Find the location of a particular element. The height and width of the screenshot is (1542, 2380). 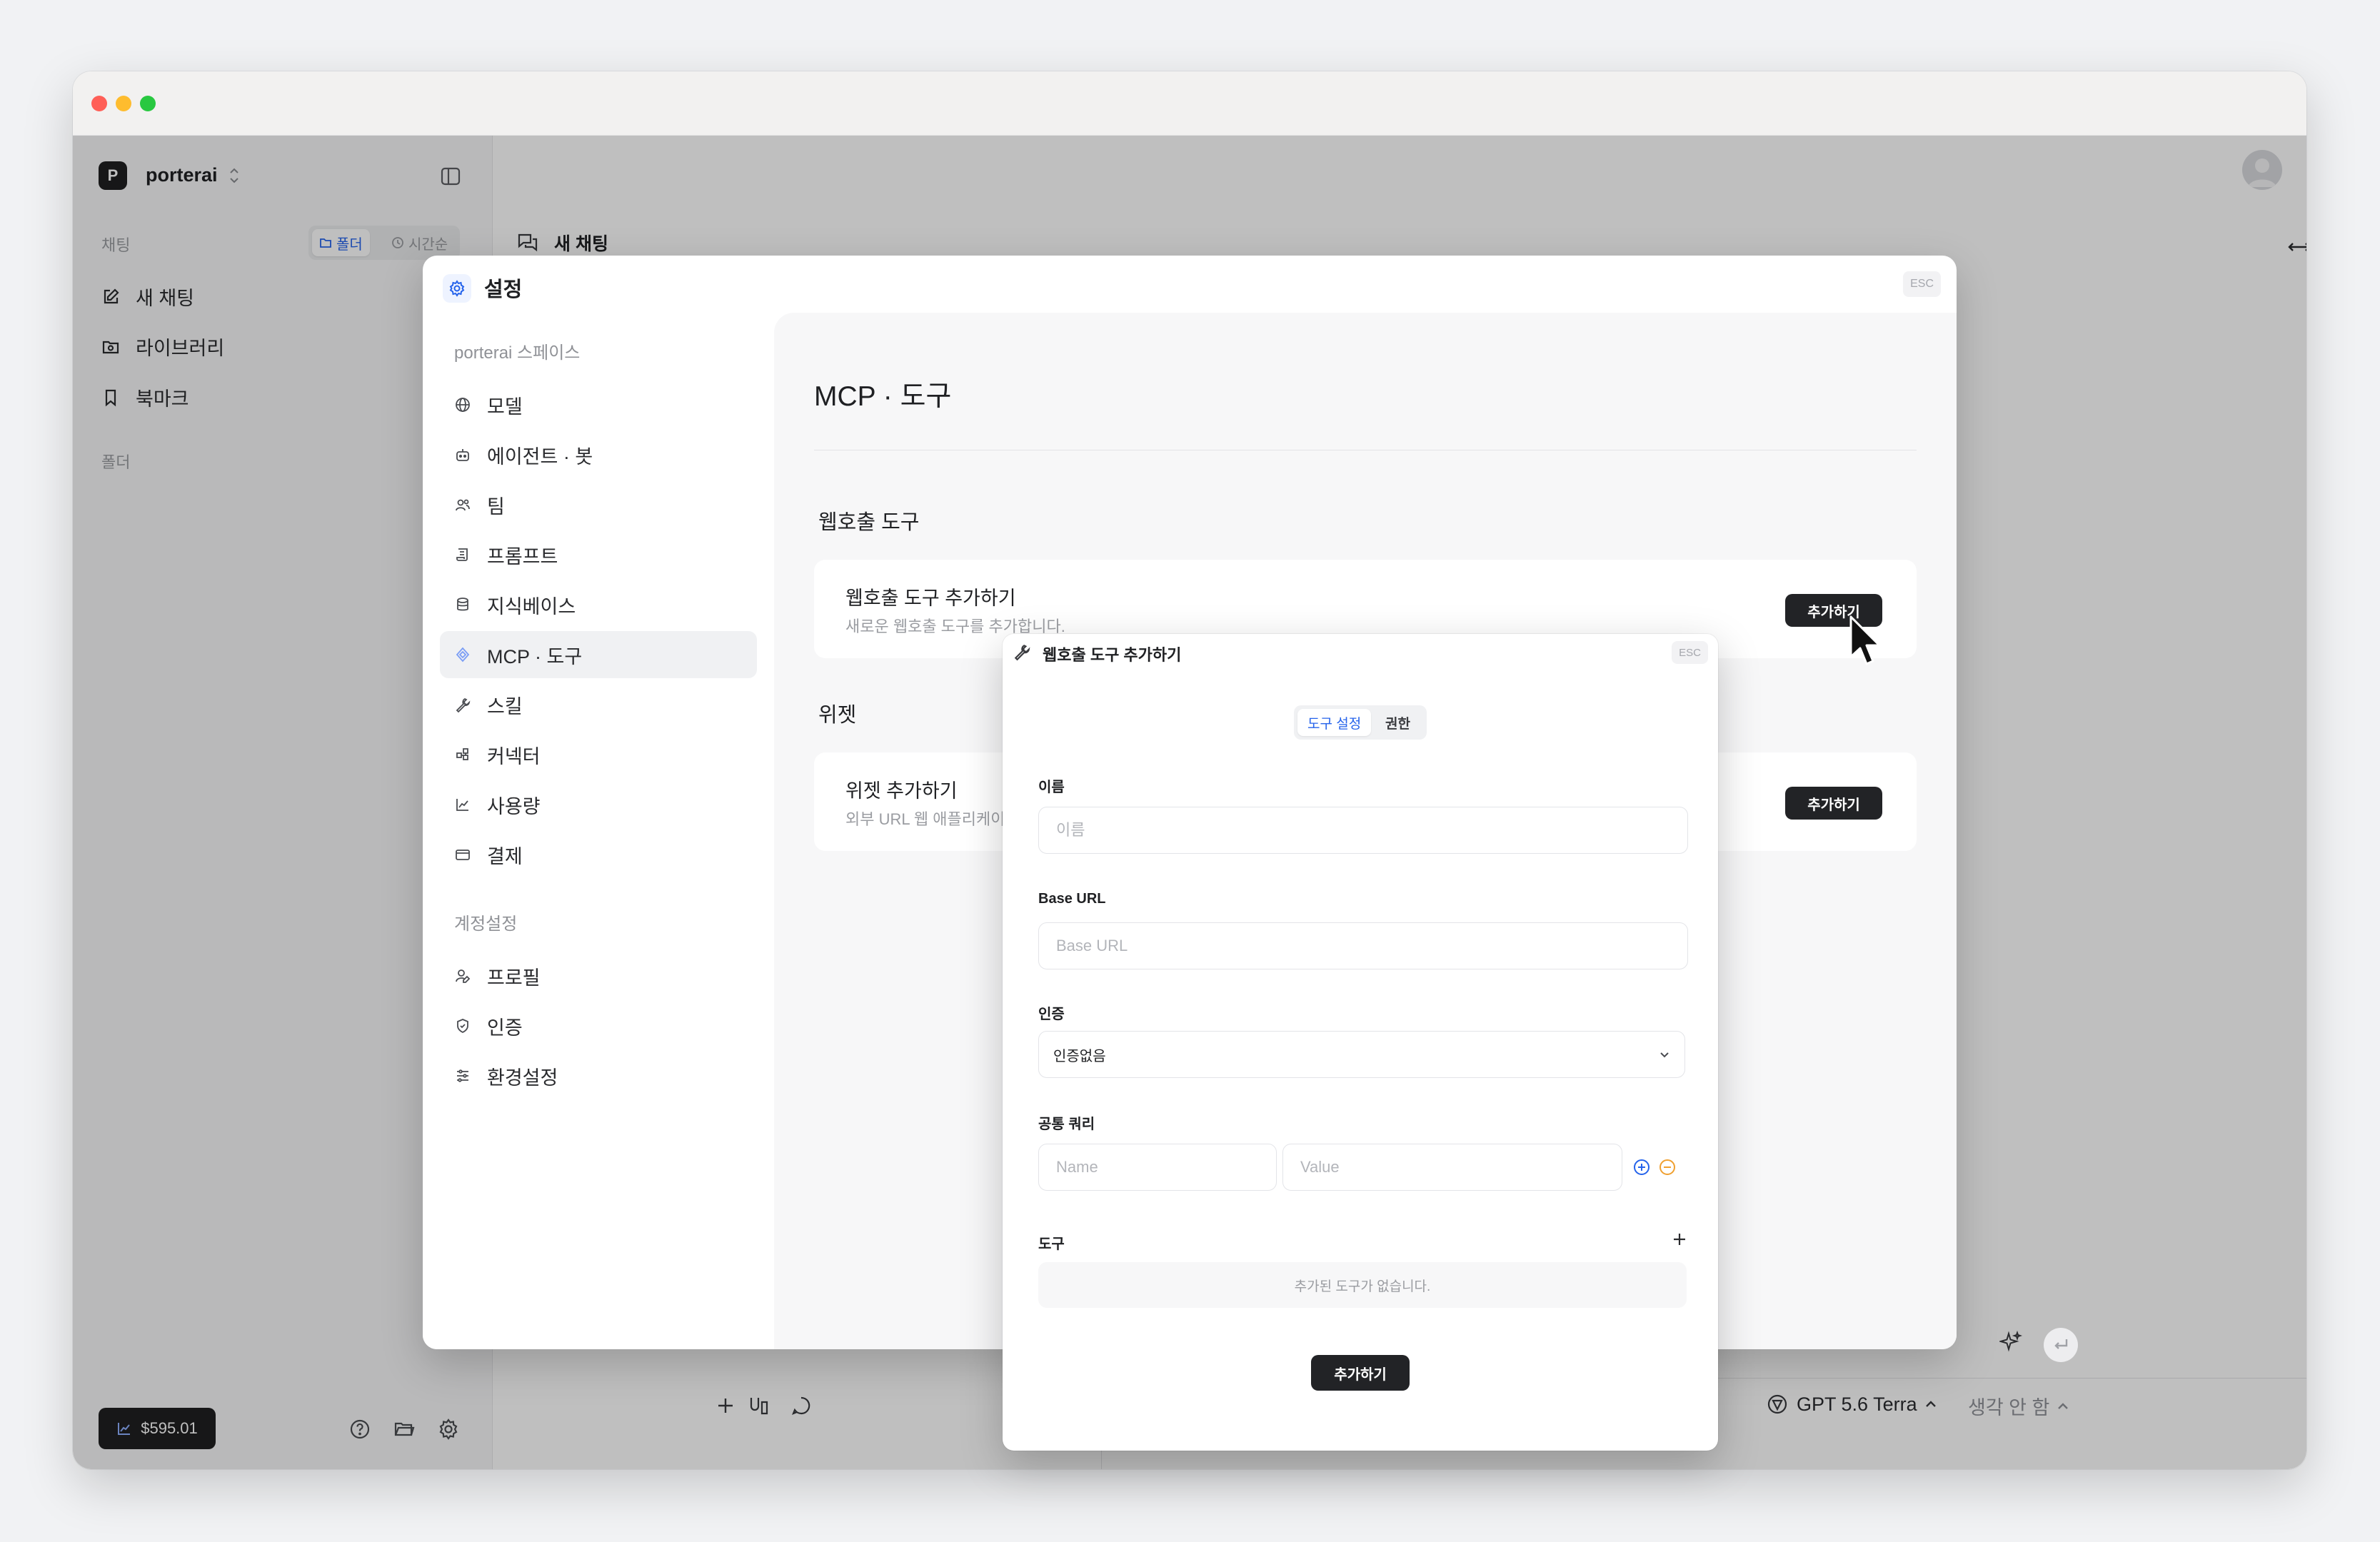

settings-nav-profile: 프로필 is located at coordinates (598, 975).